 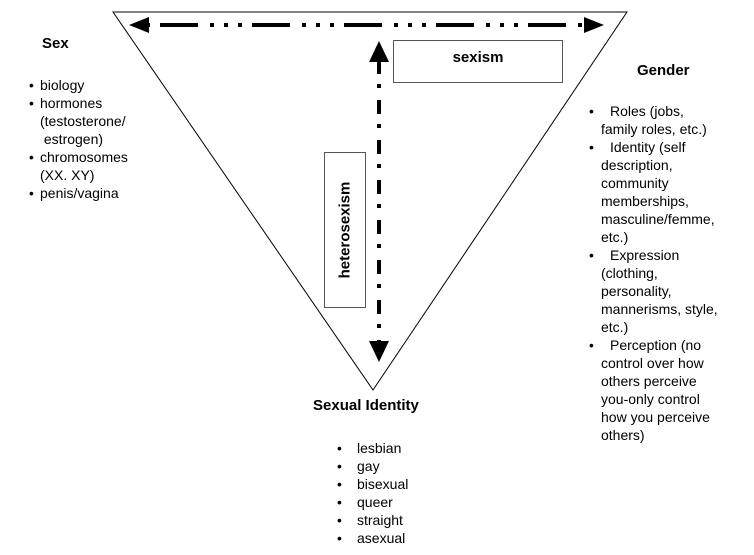 I want to click on sex-title: Sex, so click(x=55, y=43).